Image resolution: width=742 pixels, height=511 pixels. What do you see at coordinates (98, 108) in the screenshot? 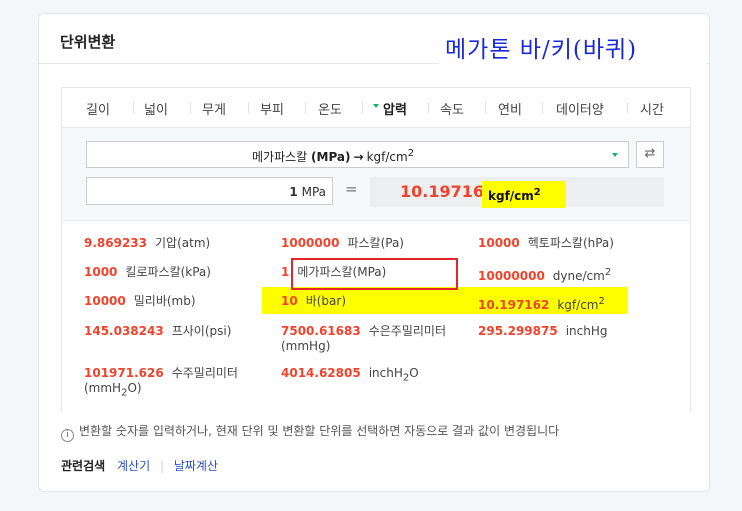
I see `tab-length: 길이` at bounding box center [98, 108].